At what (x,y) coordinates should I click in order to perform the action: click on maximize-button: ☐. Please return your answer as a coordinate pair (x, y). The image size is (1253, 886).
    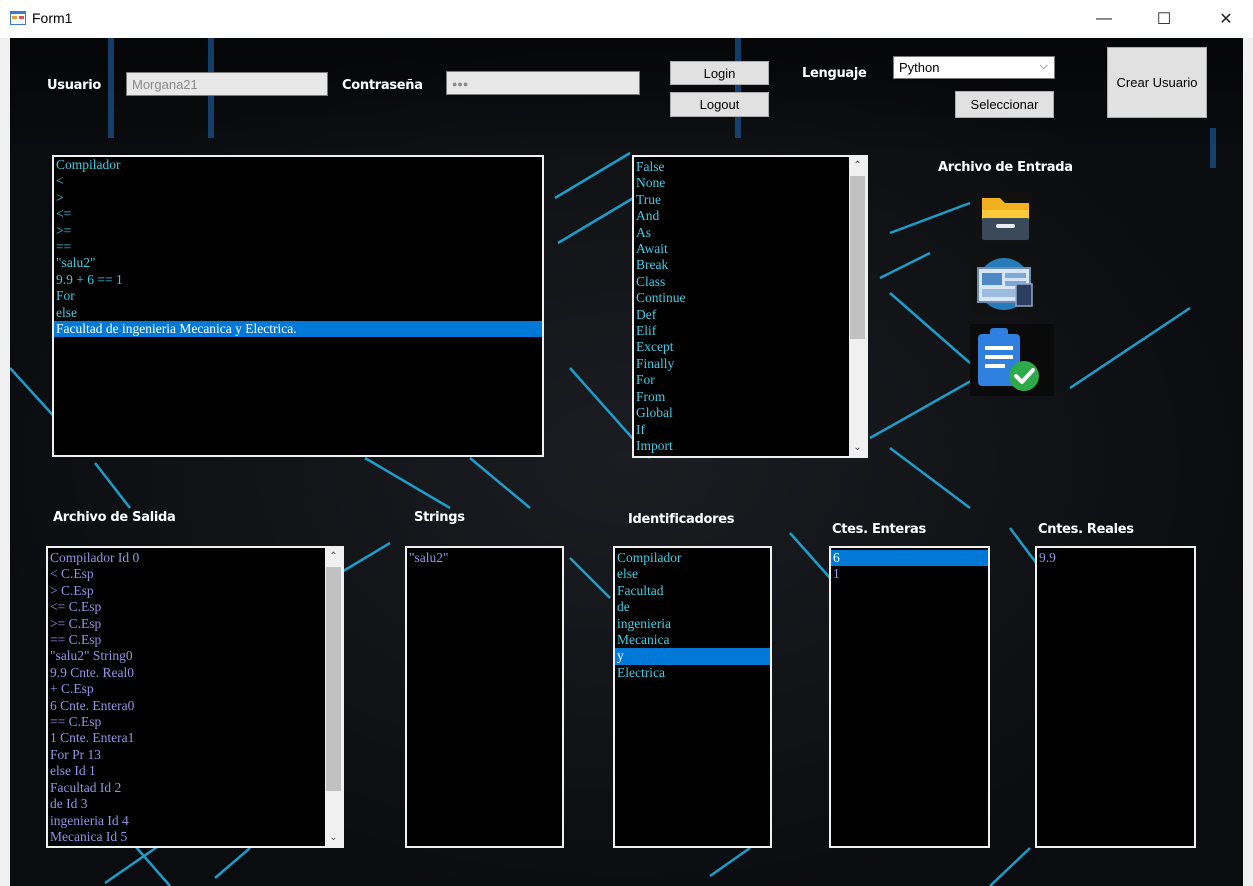
    Looking at the image, I should click on (1164, 19).